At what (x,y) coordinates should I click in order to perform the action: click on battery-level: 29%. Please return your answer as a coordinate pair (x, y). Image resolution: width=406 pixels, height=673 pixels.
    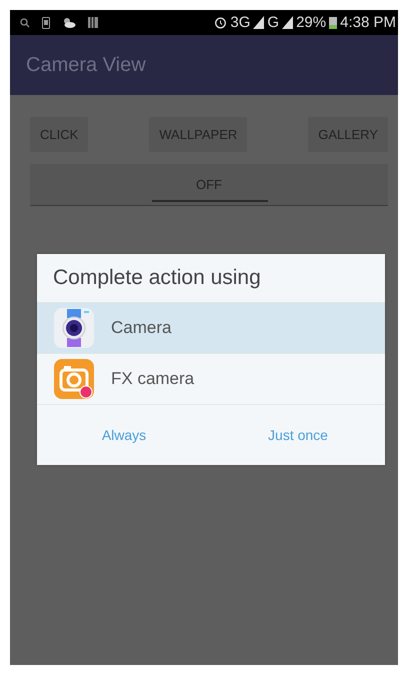
    Looking at the image, I should click on (311, 22).